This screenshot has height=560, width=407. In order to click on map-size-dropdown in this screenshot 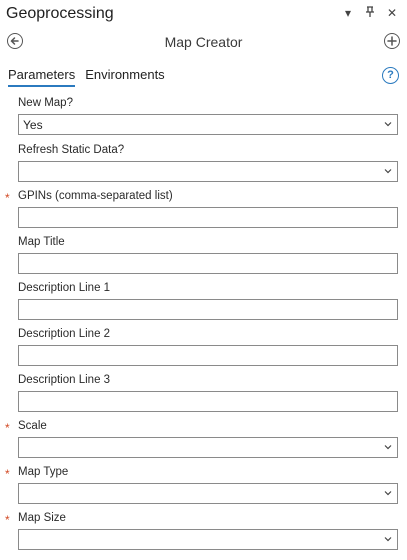, I will do `click(208, 539)`.